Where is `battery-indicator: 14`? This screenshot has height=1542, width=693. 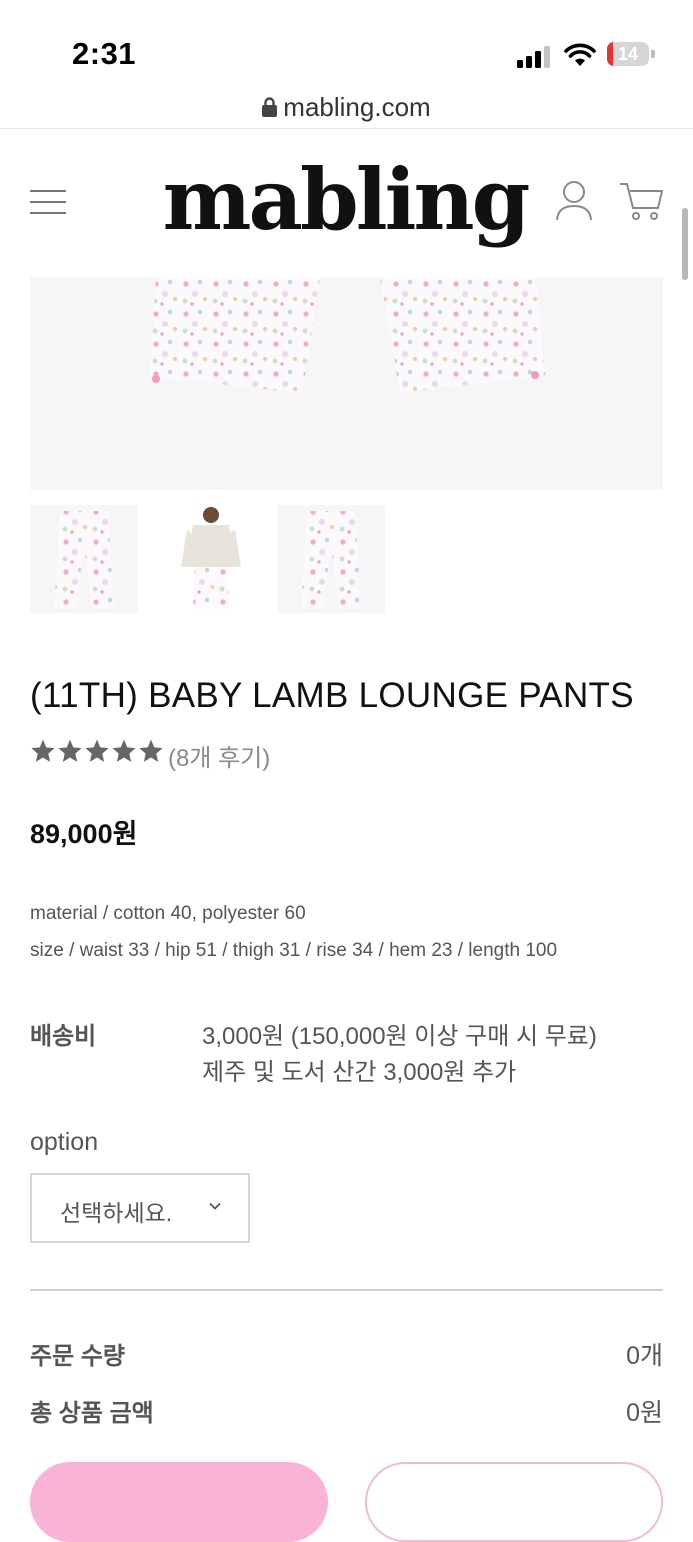
battery-indicator: 14 is located at coordinates (631, 54).